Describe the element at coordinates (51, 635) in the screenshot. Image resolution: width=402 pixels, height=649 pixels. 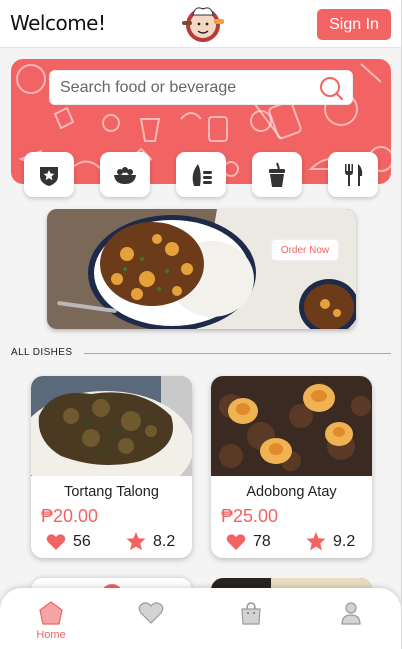
I see `nav-home-label: Home` at that location.